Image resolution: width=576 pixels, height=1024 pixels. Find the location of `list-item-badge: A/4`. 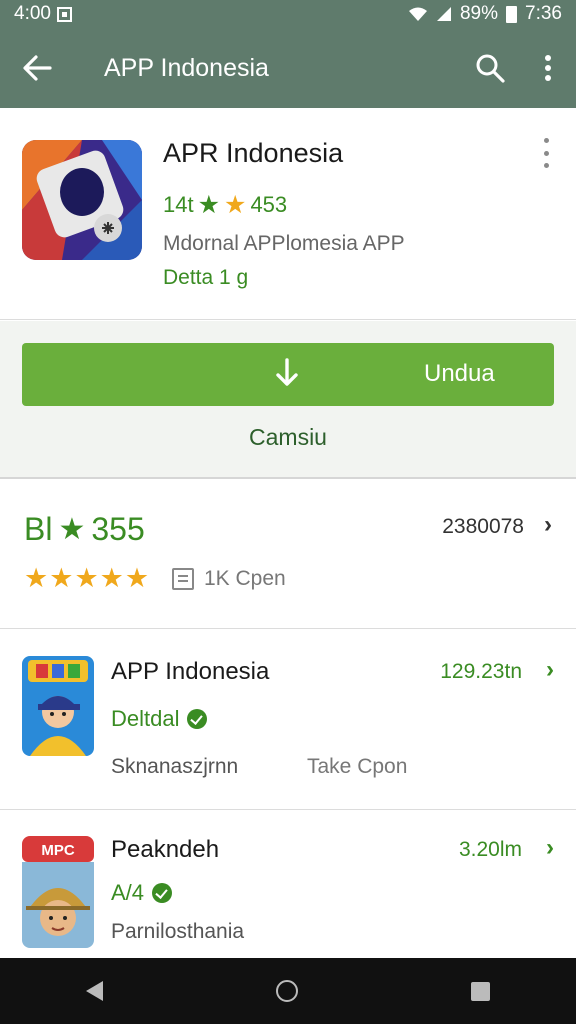

list-item-badge: A/4 is located at coordinates (142, 893).